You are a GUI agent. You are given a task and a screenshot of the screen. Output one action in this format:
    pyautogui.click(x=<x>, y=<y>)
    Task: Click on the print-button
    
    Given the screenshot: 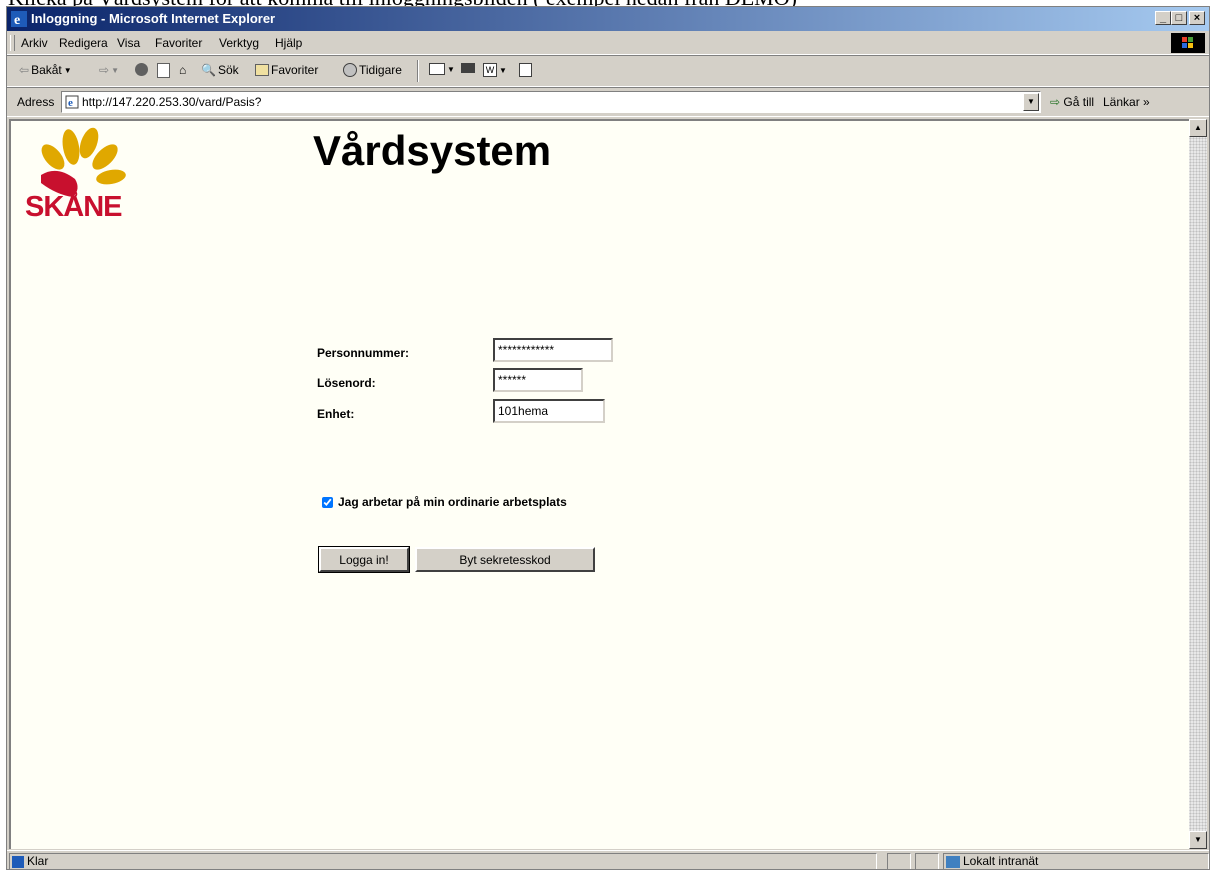 What is the action you would take?
    pyautogui.click(x=468, y=68)
    